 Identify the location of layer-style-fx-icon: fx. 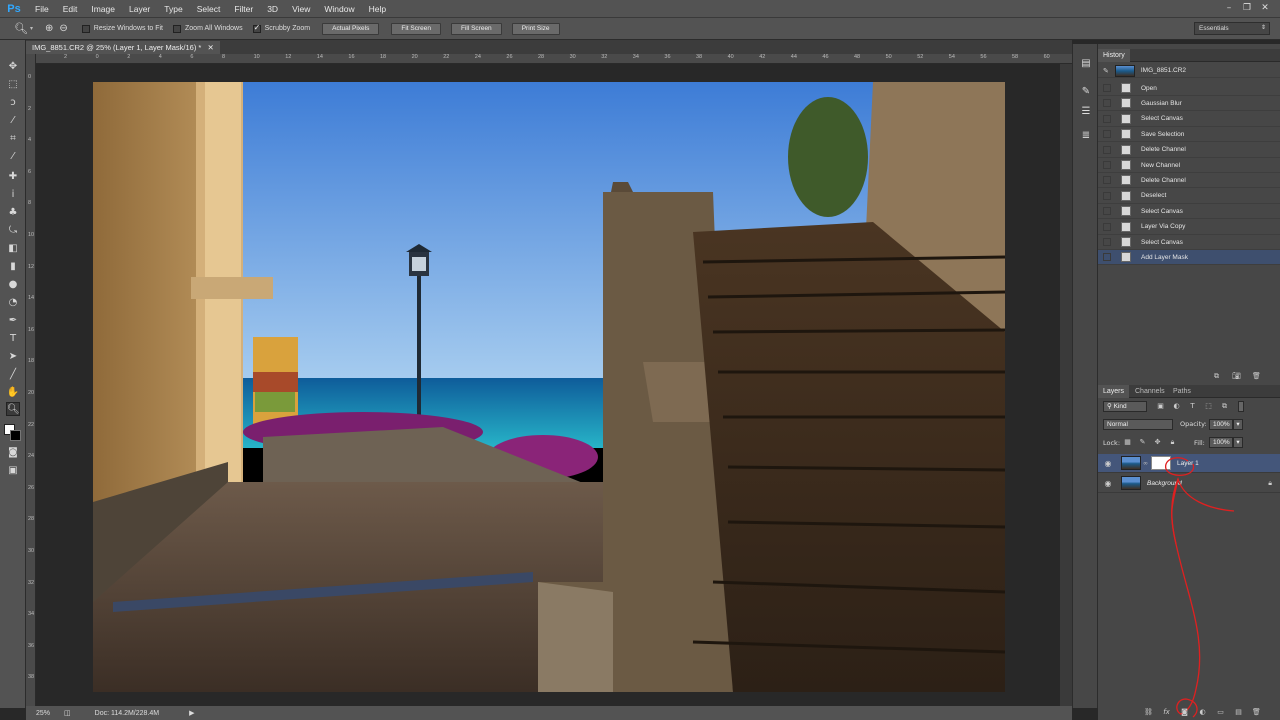
(1166, 712).